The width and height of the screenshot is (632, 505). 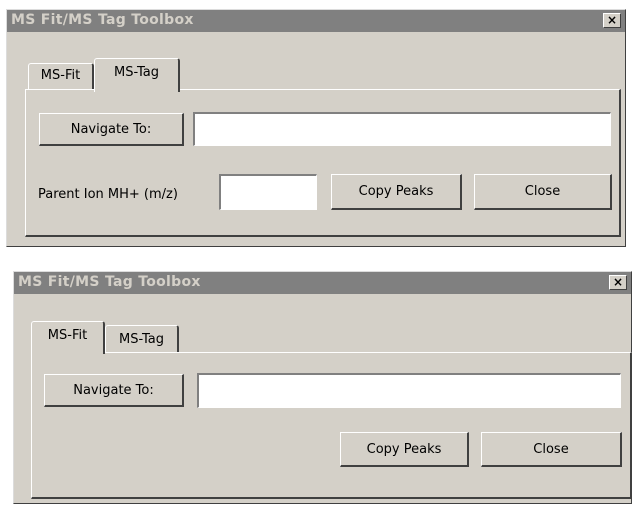 I want to click on parent-ion-input, so click(x=268, y=192).